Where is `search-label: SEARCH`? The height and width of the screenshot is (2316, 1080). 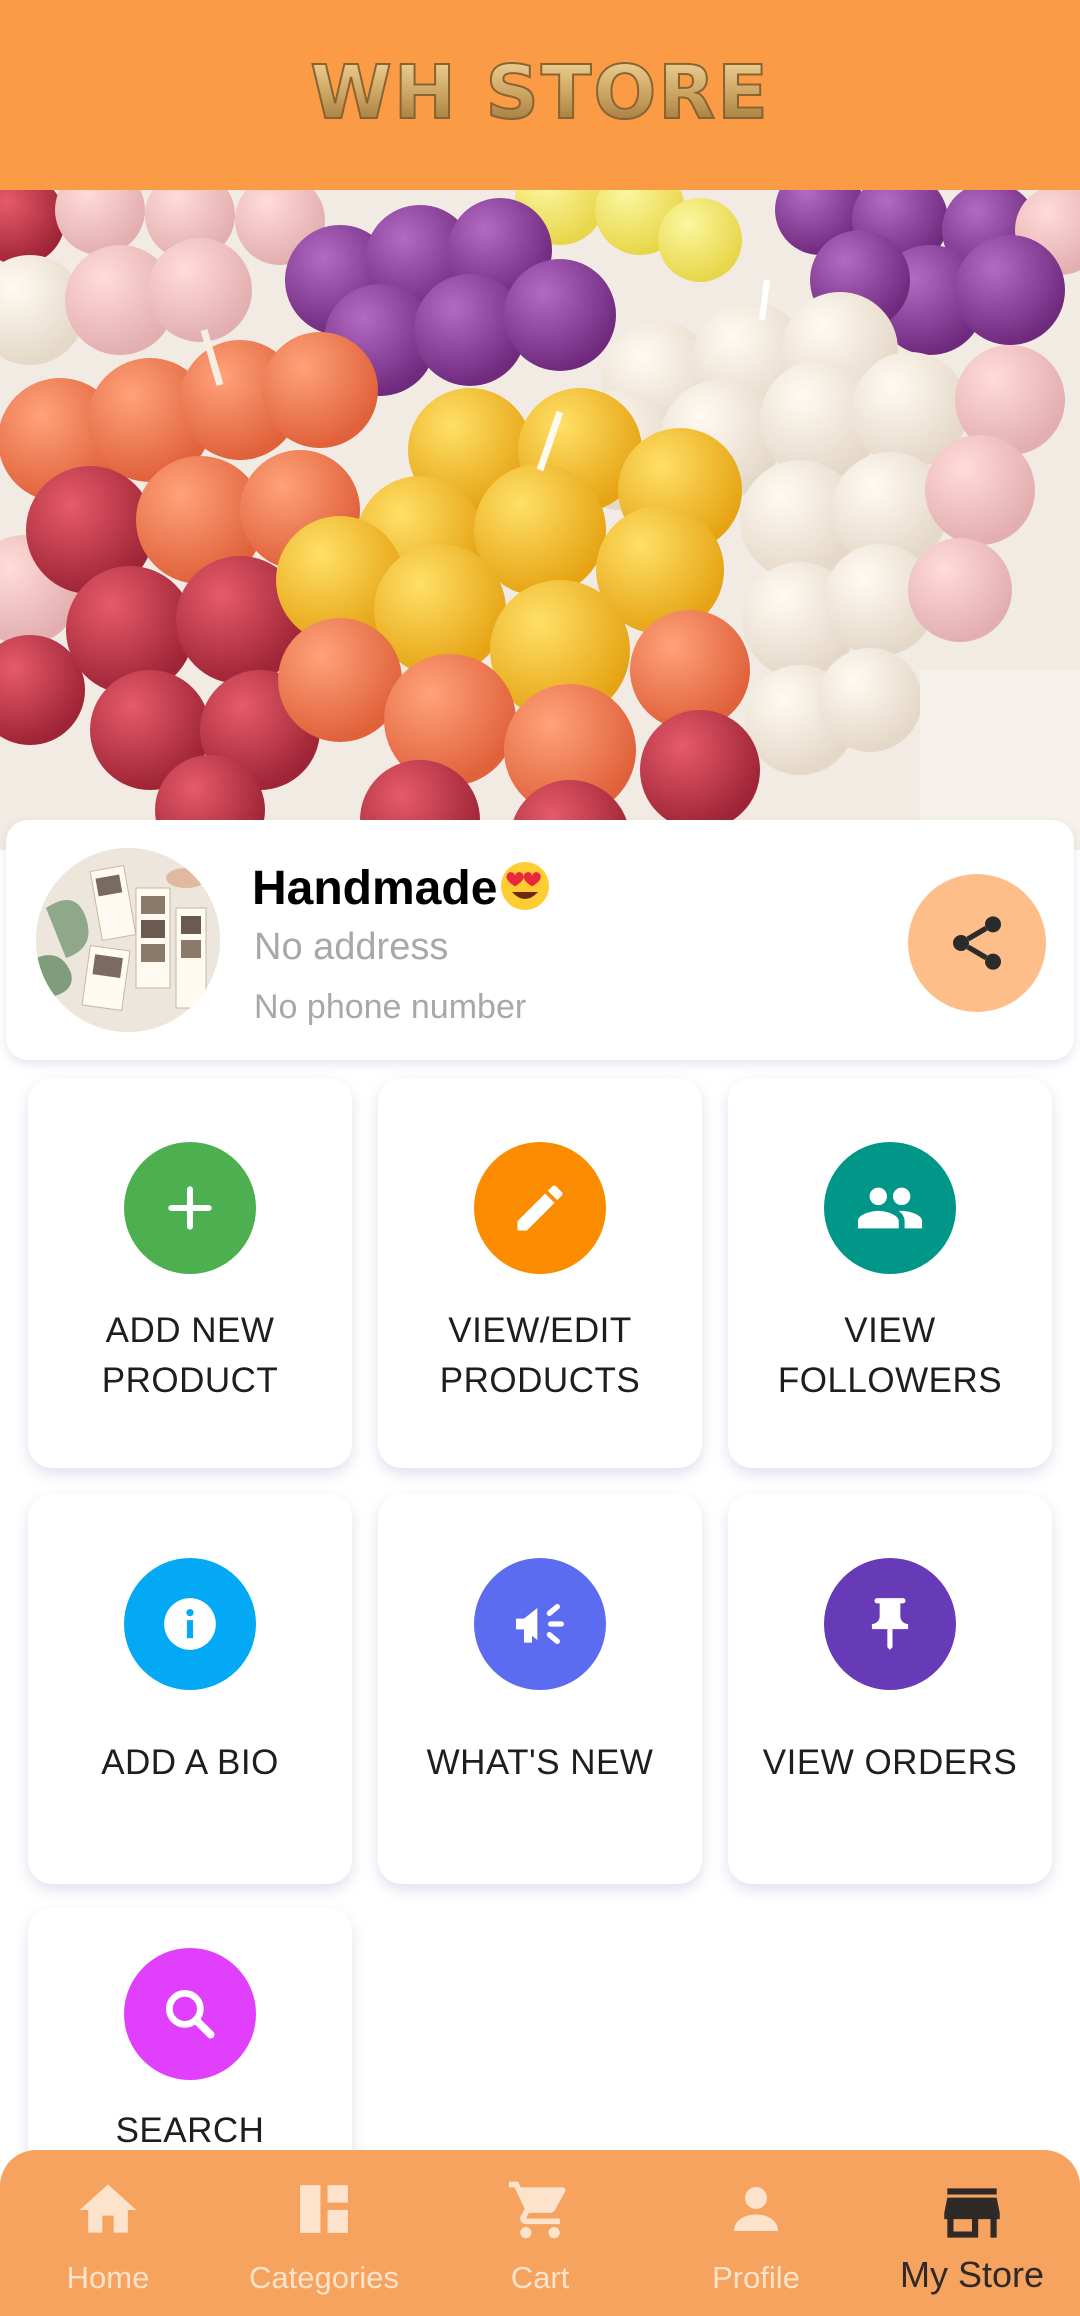 search-label: SEARCH is located at coordinates (190, 2130).